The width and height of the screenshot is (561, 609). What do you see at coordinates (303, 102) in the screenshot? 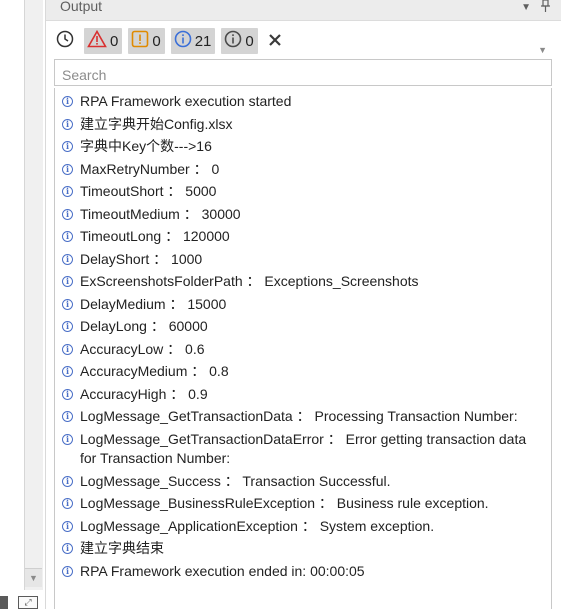
I see `log-entry: i RPA Framework execution started` at bounding box center [303, 102].